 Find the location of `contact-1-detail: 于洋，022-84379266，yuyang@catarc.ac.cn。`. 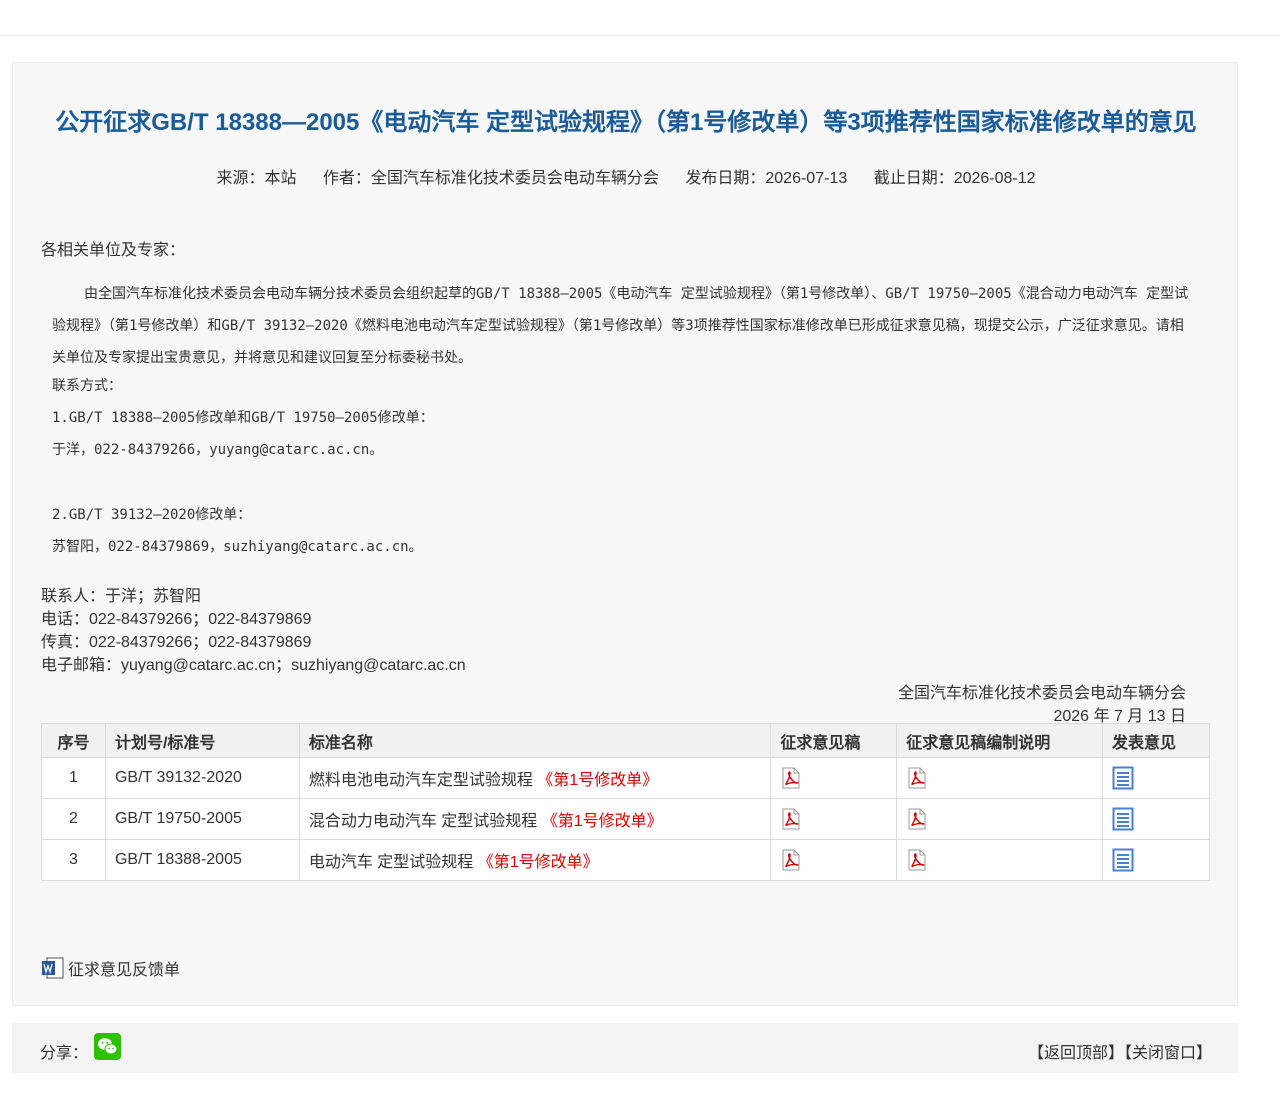

contact-1-detail: 于洋，022-84379266，yuyang@catarc.ac.cn。 is located at coordinates (218, 450).